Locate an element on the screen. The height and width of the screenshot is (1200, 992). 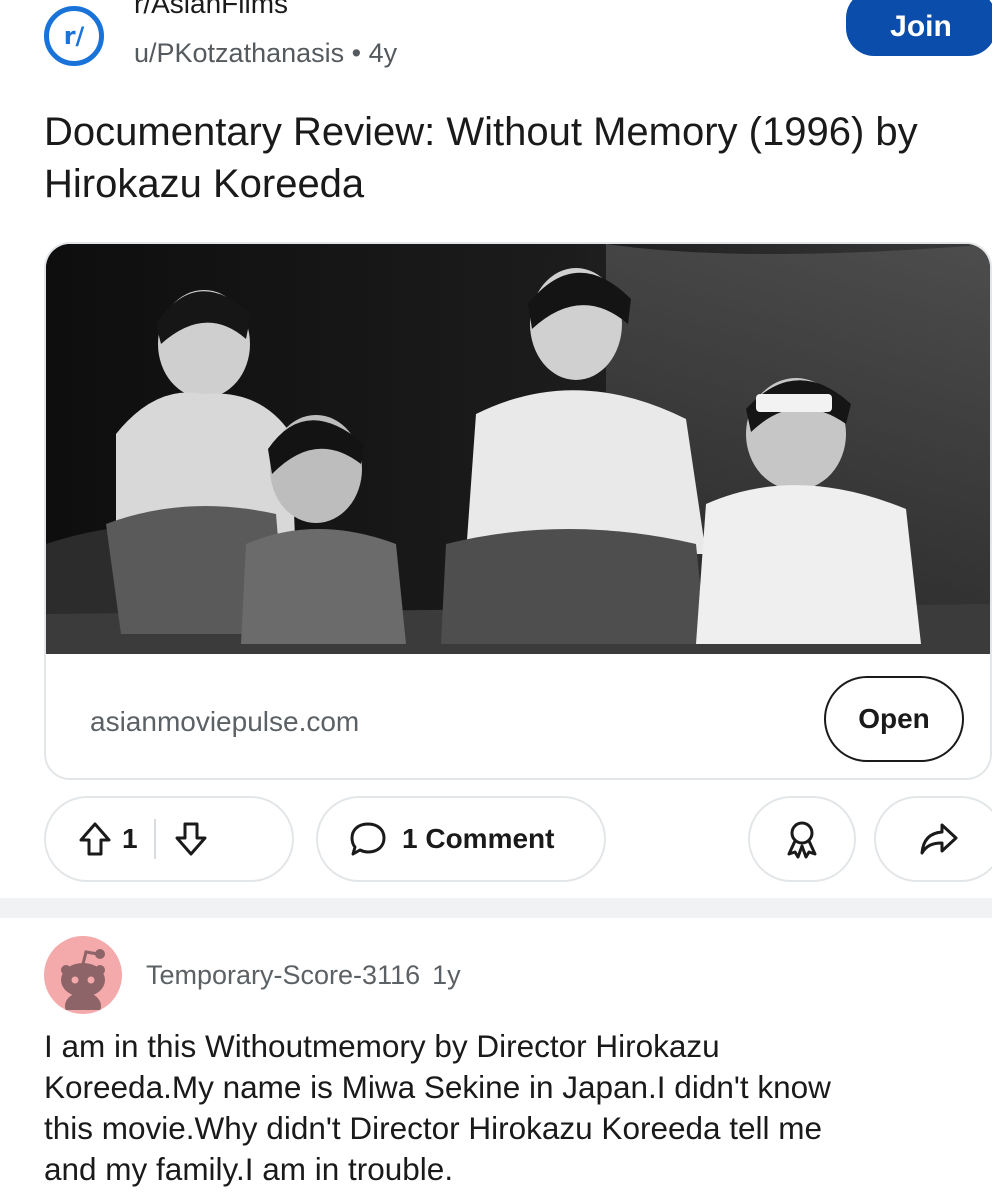
award-button is located at coordinates (802, 839).